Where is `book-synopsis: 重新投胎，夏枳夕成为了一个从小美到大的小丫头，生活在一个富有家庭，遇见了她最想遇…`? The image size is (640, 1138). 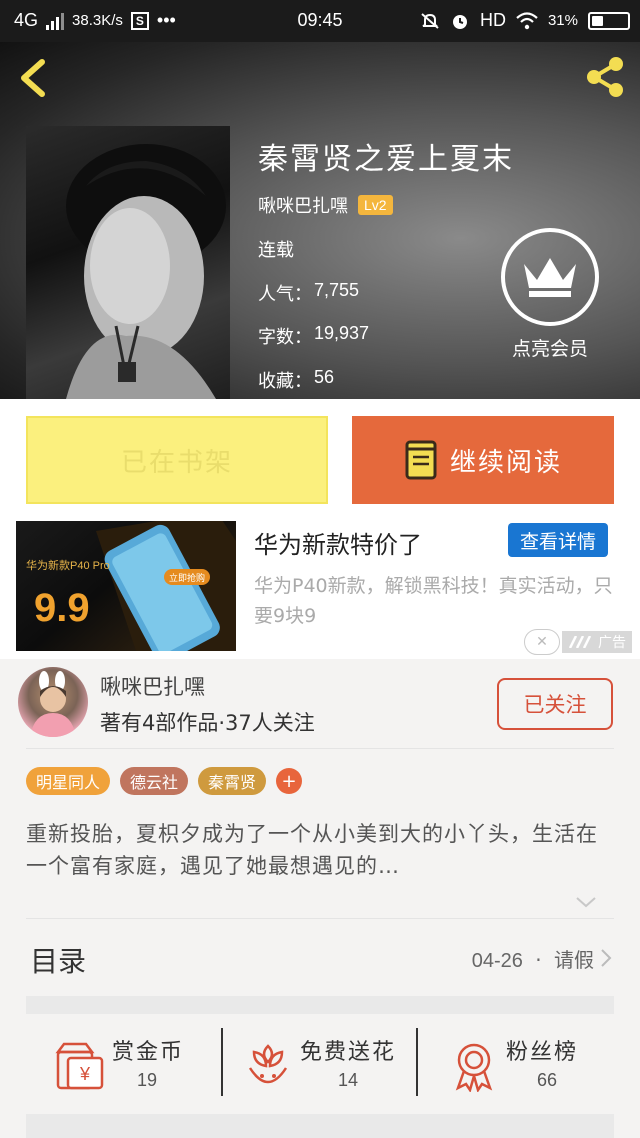
book-synopsis: 重新投胎，夏枳夕成为了一个从小美到大的小丫头，生活在一个富有家庭，遇见了她最想遇… is located at coordinates (319, 850).